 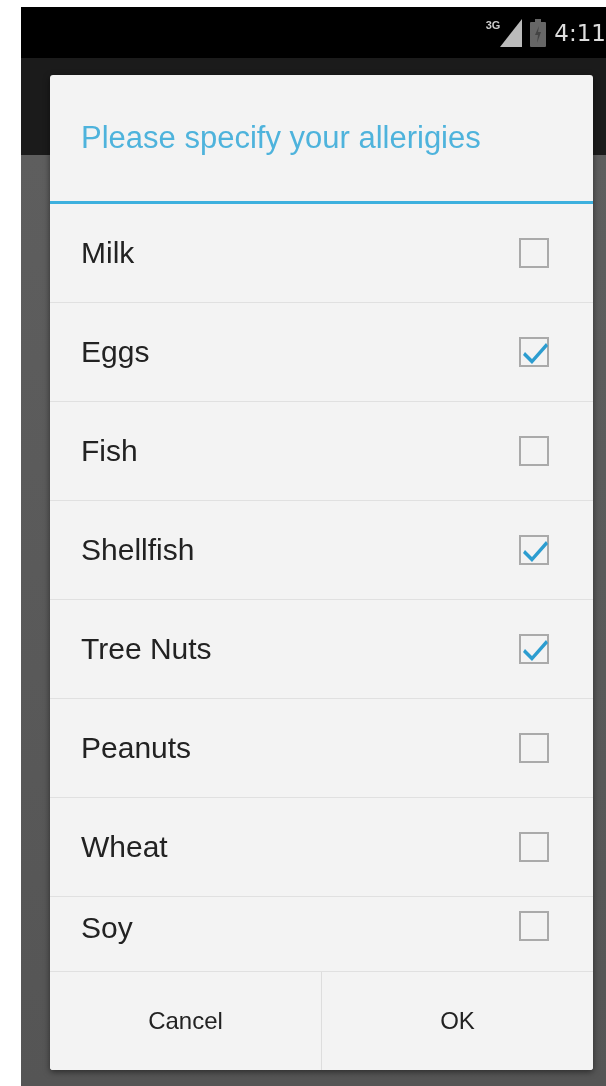 I want to click on allergy-option: Wheat, so click(x=321, y=847).